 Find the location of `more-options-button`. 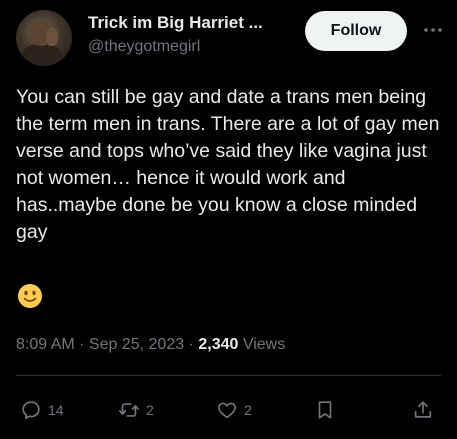

more-options-button is located at coordinates (433, 30).